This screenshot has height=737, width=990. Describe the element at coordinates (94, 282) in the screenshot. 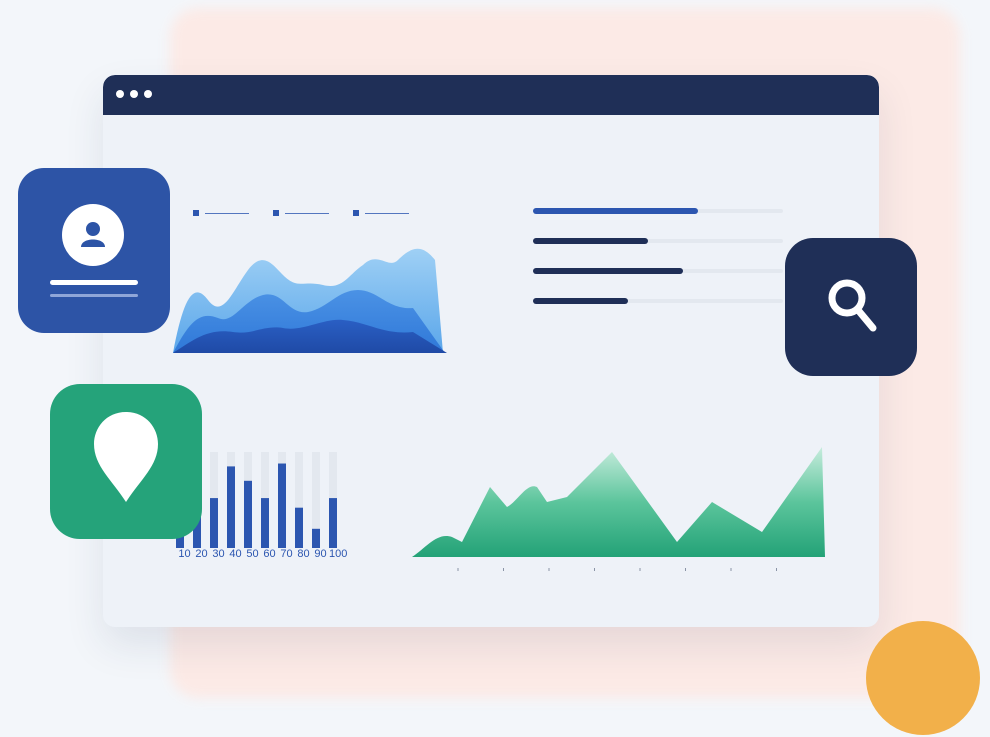

I see `profile-name-line` at that location.